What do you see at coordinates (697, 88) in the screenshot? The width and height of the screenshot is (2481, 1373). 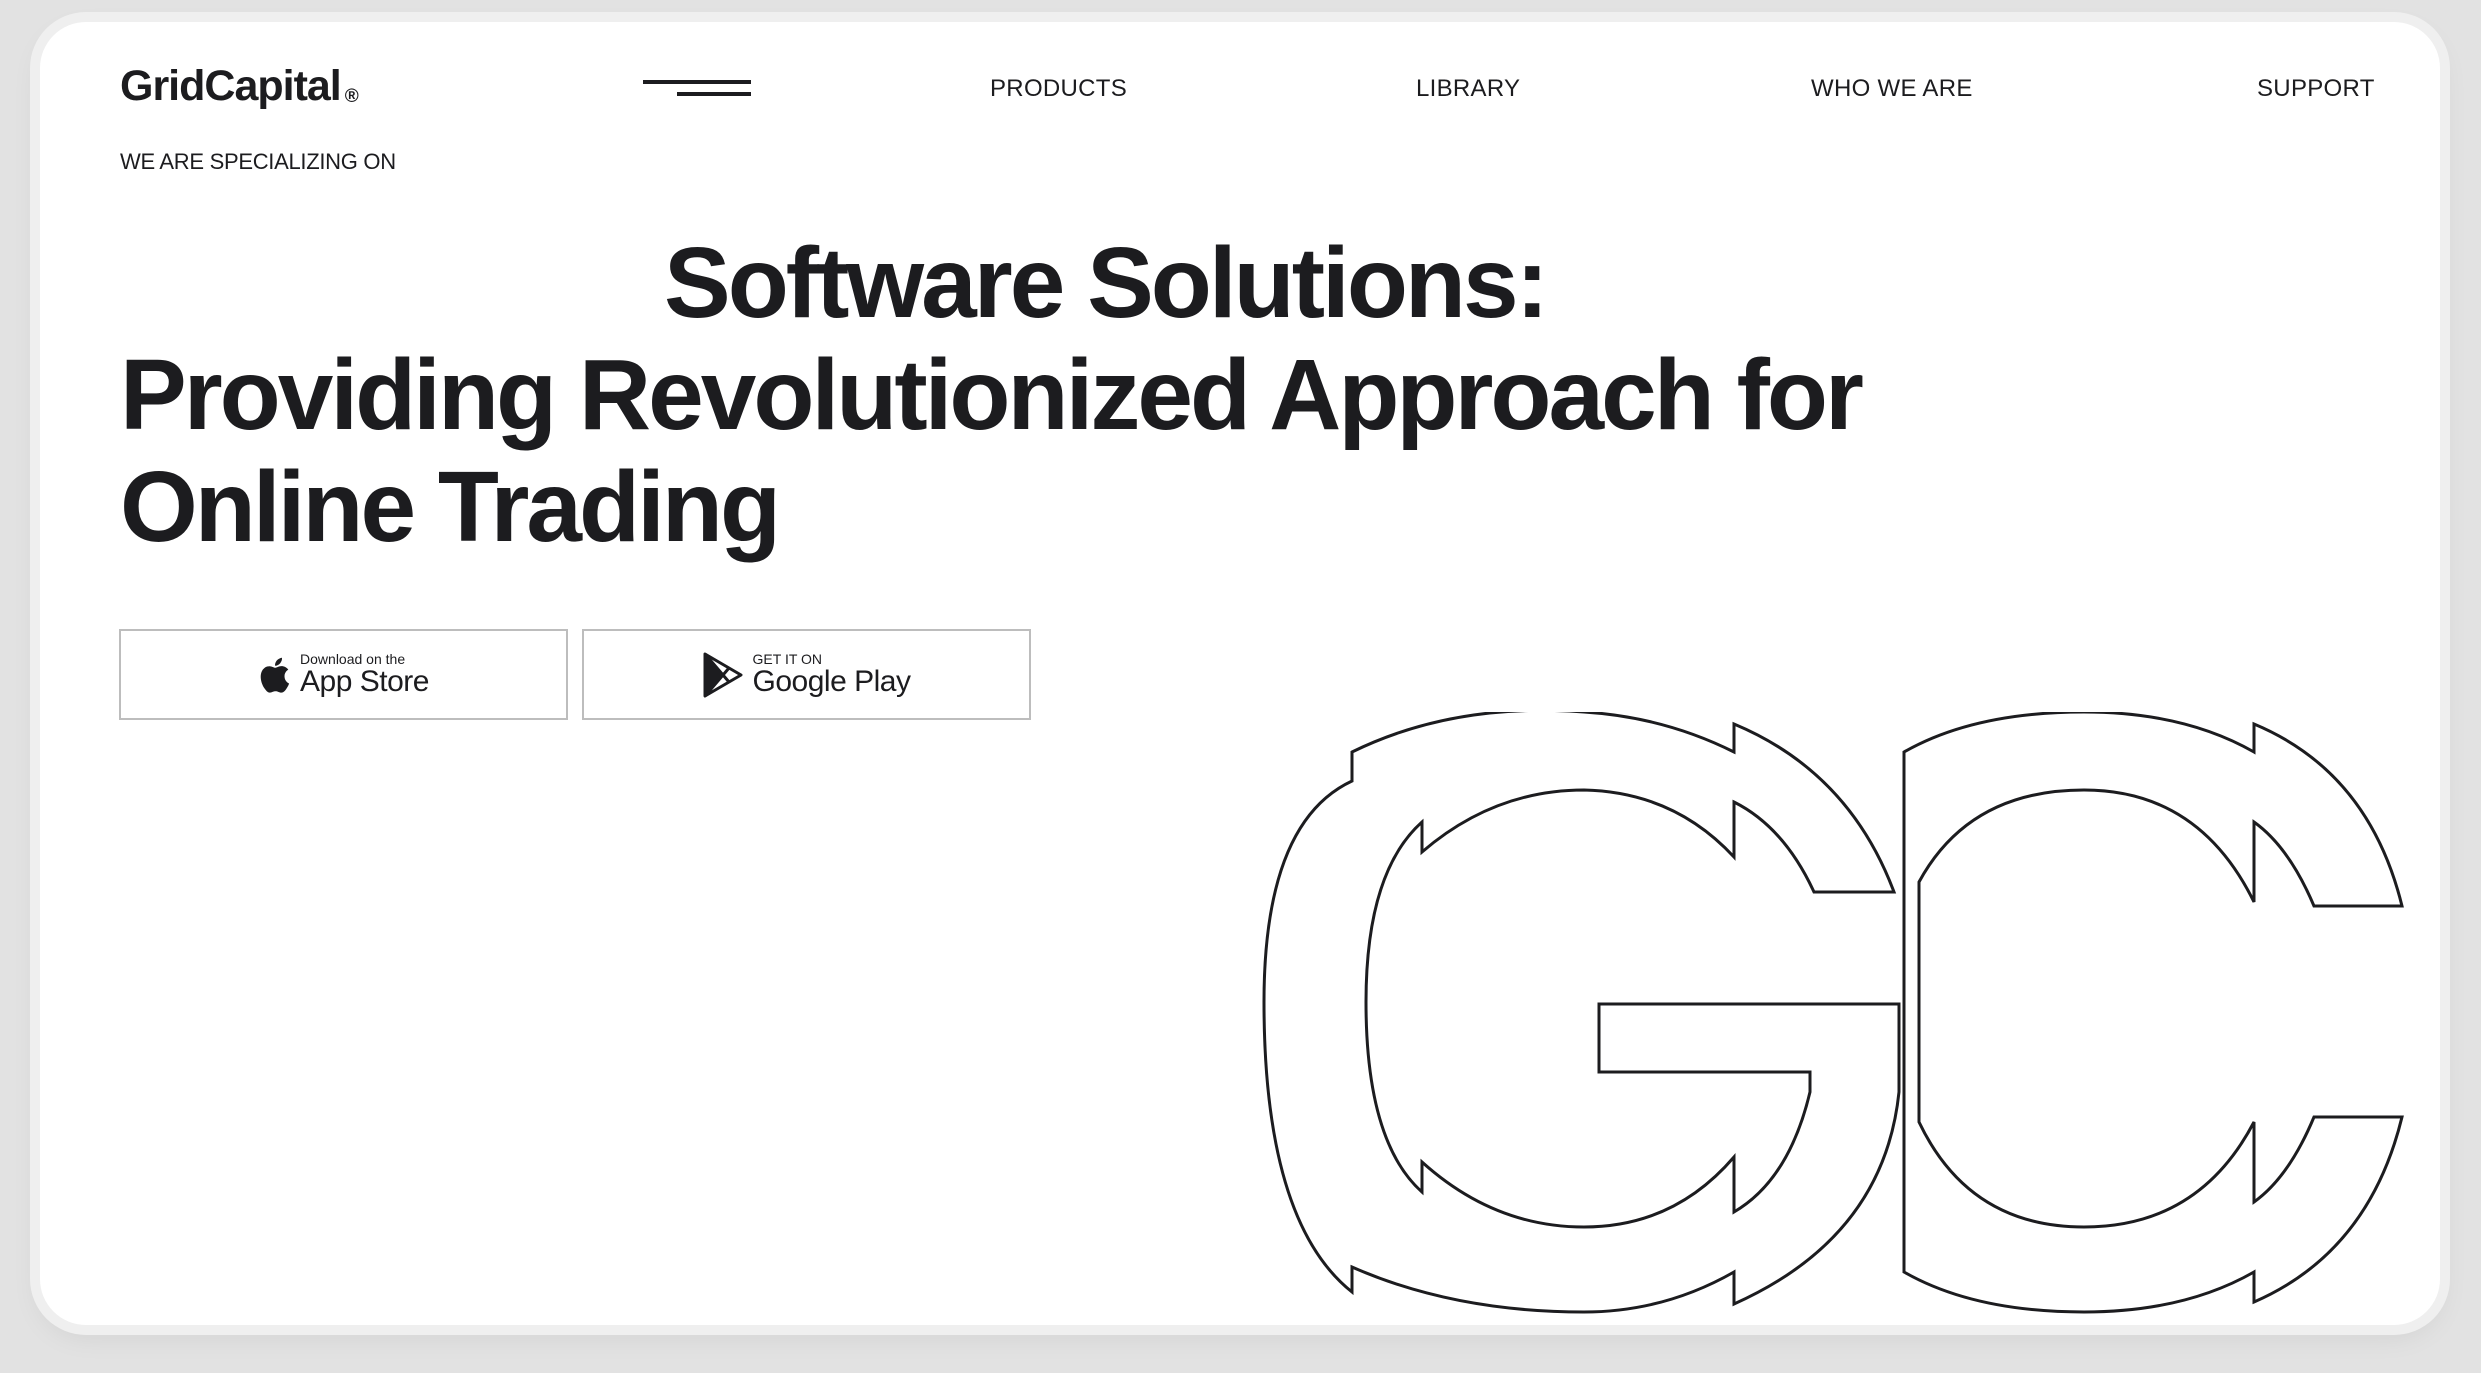 I see `menu-toggle-icon` at bounding box center [697, 88].